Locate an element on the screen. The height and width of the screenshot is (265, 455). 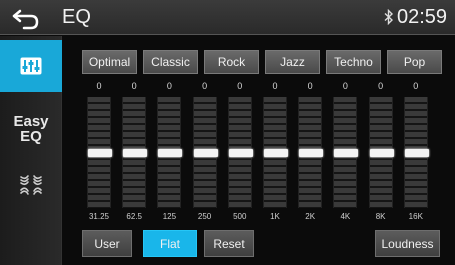
band-frequency-label: 62.5 is located at coordinates (134, 216).